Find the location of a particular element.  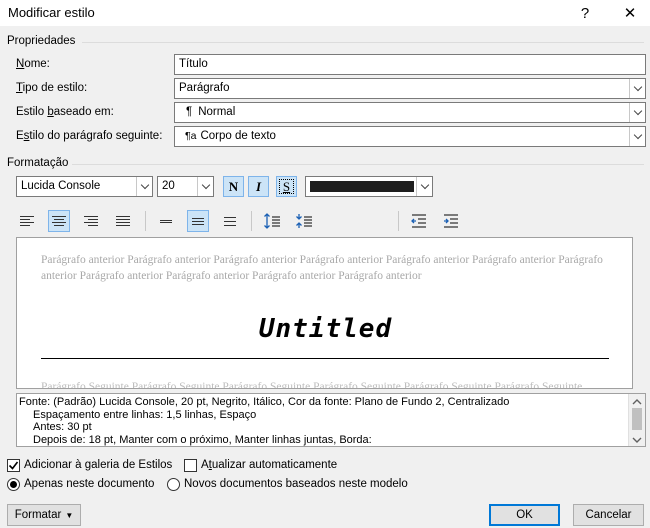

one-half-spacing-icon is located at coordinates (198, 221).